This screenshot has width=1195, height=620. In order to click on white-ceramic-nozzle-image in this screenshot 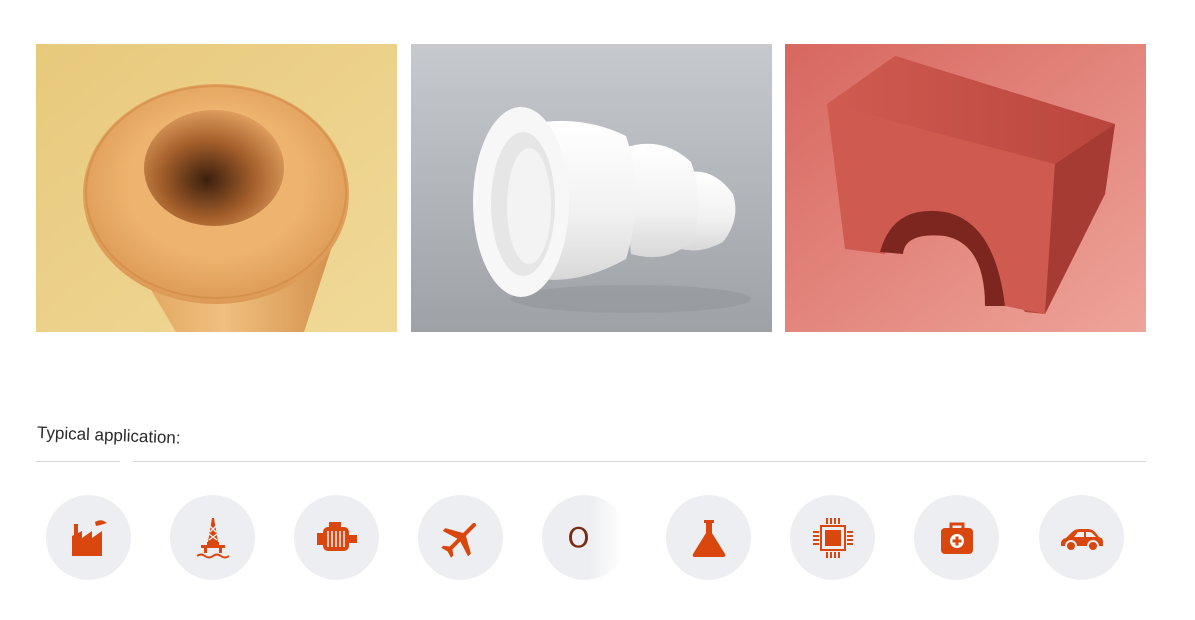, I will do `click(591, 188)`.